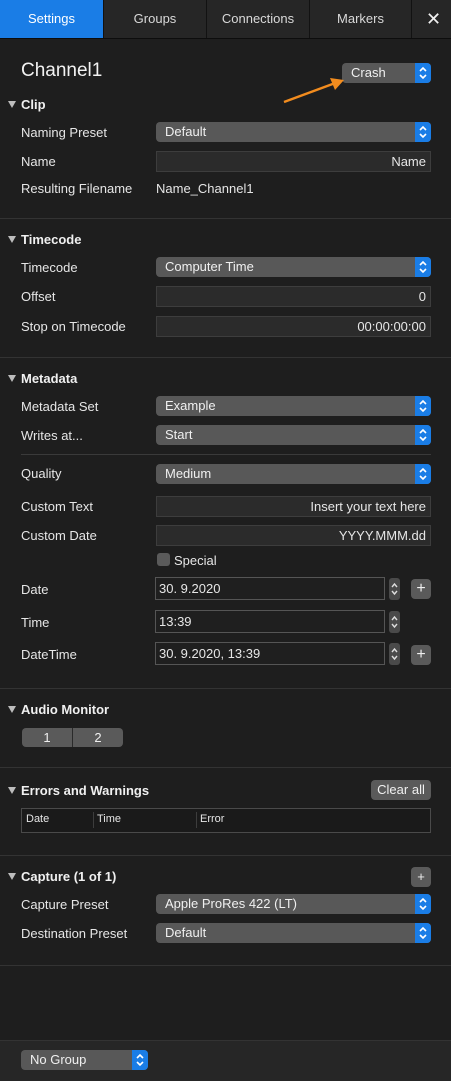 This screenshot has height=1081, width=451. I want to click on tab-connections: Connections, so click(258, 19).